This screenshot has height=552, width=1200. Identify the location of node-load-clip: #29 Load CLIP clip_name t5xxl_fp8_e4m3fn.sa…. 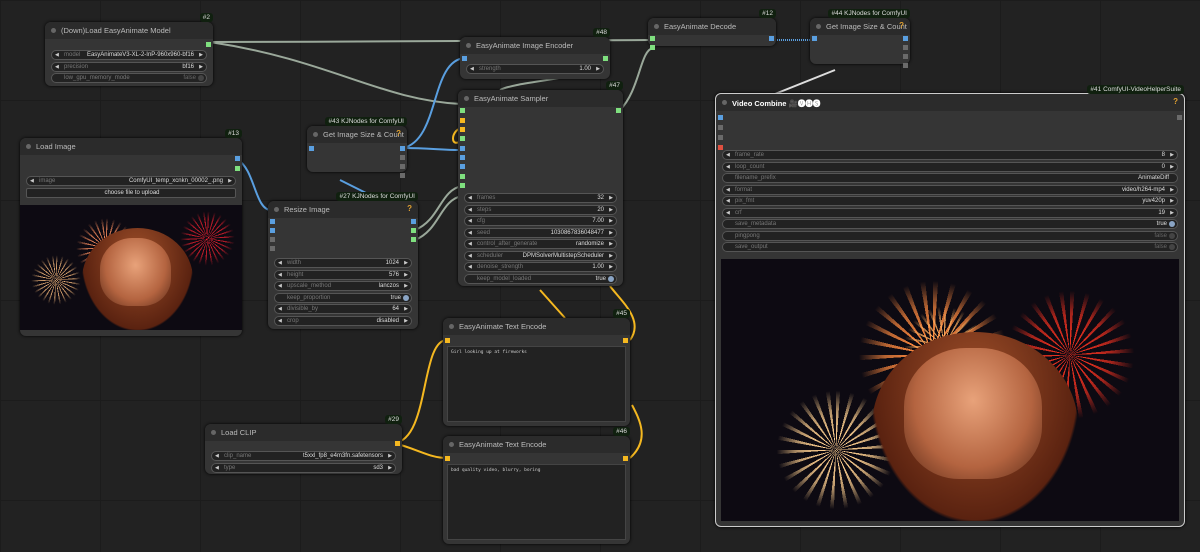
(303, 444).